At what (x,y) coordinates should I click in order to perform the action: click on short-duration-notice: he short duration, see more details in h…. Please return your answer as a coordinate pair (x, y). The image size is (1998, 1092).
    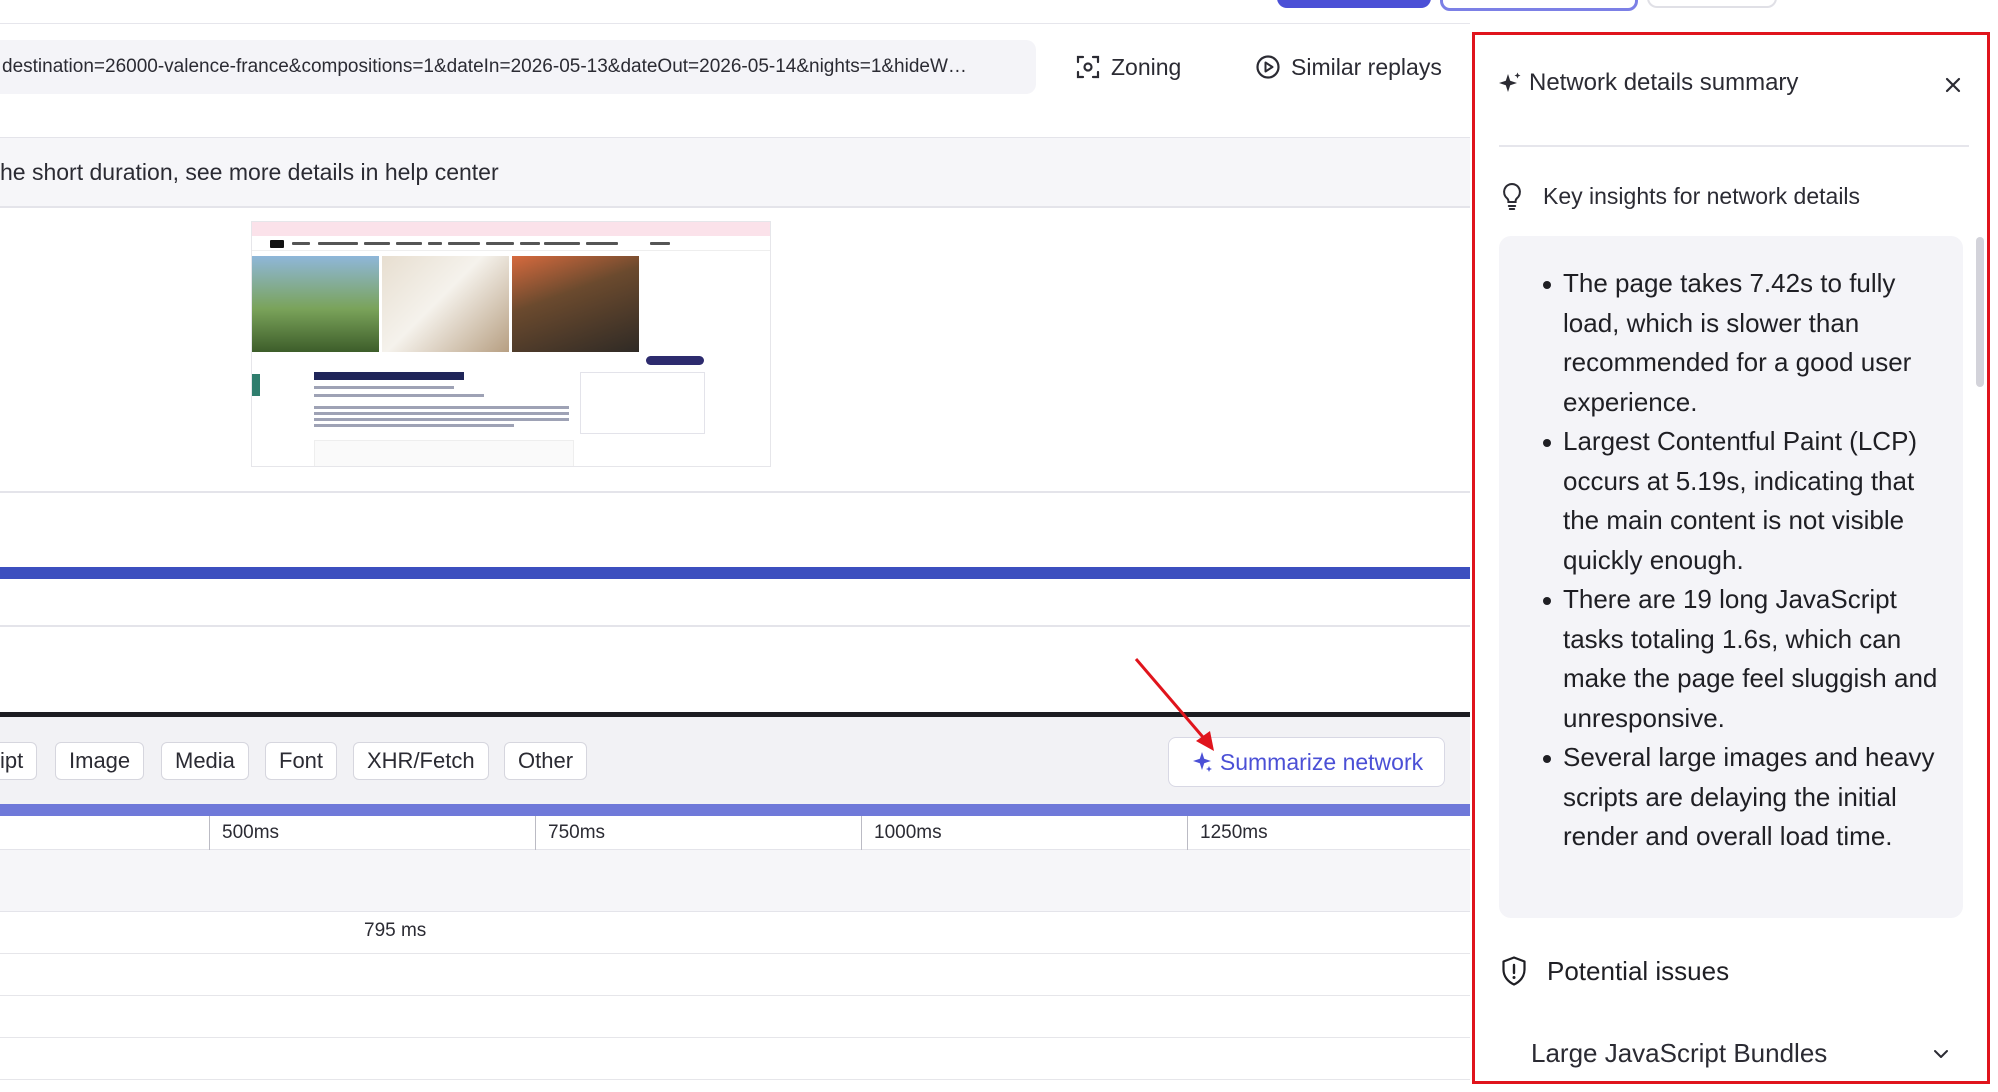
    Looking at the image, I should click on (735, 172).